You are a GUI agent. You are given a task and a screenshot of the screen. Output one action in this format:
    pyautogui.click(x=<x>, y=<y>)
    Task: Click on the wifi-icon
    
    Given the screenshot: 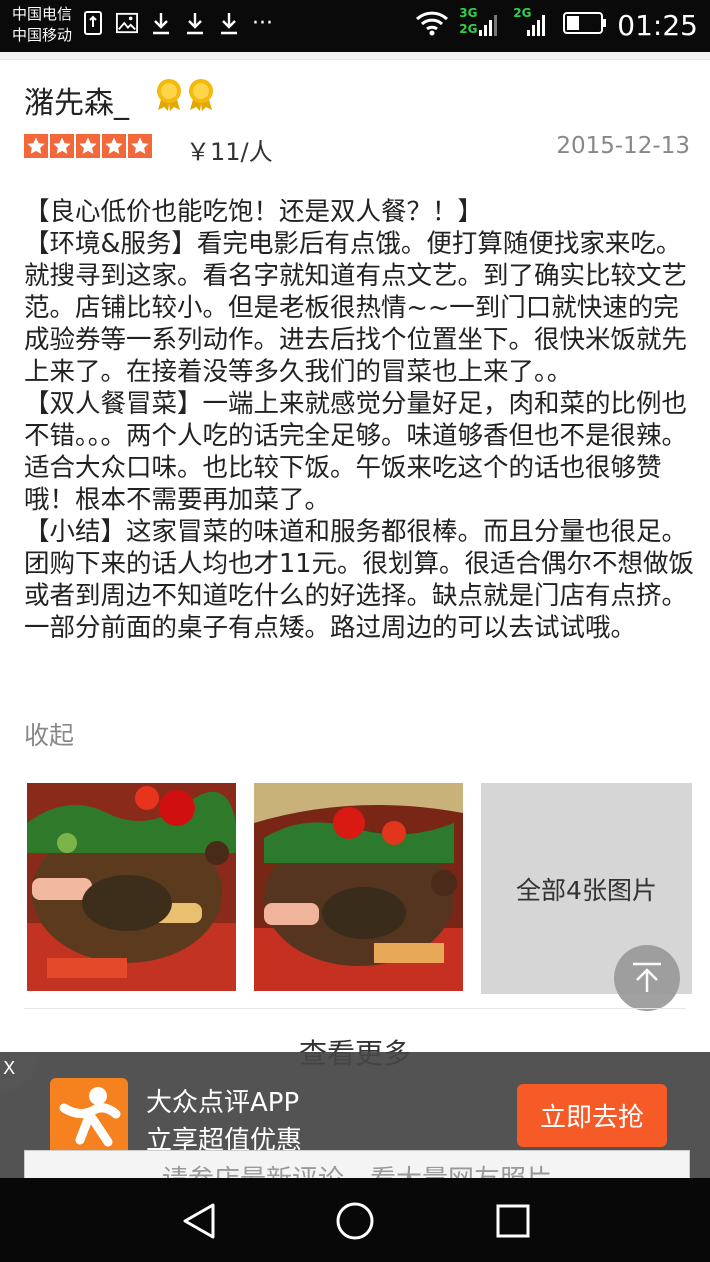 What is the action you would take?
    pyautogui.click(x=432, y=25)
    